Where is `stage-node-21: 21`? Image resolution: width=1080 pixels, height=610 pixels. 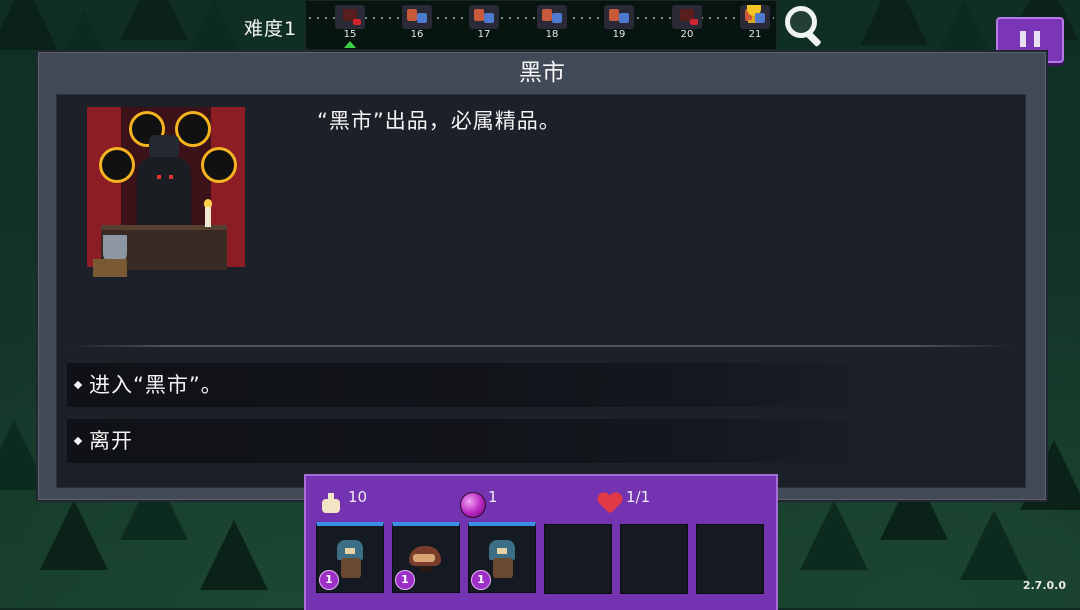 stage-node-21: 21 is located at coordinates (755, 25).